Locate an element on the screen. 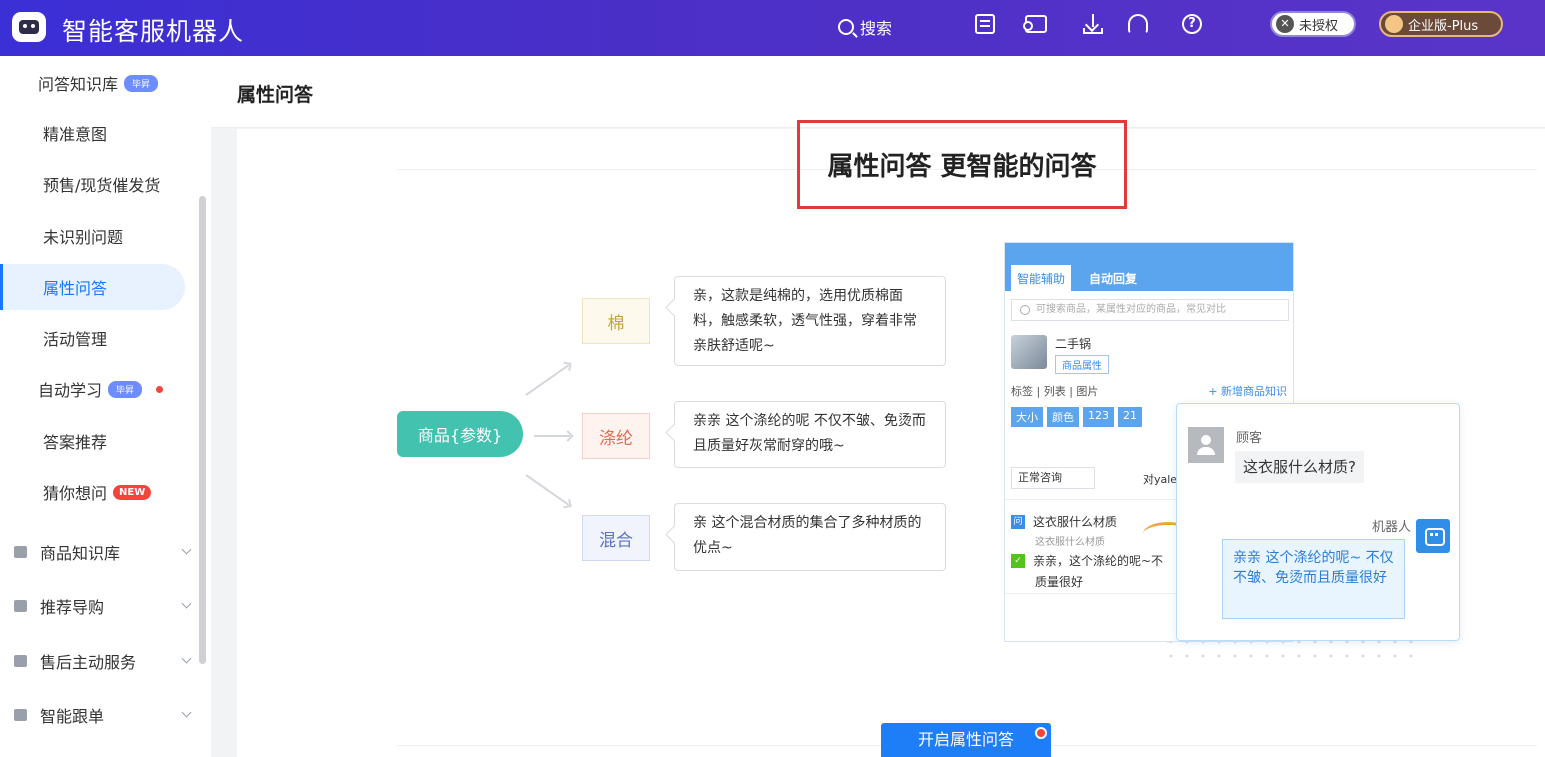 The width and height of the screenshot is (1545, 757). promo-title-box: 属性问答 更智能的问答 is located at coordinates (962, 164).